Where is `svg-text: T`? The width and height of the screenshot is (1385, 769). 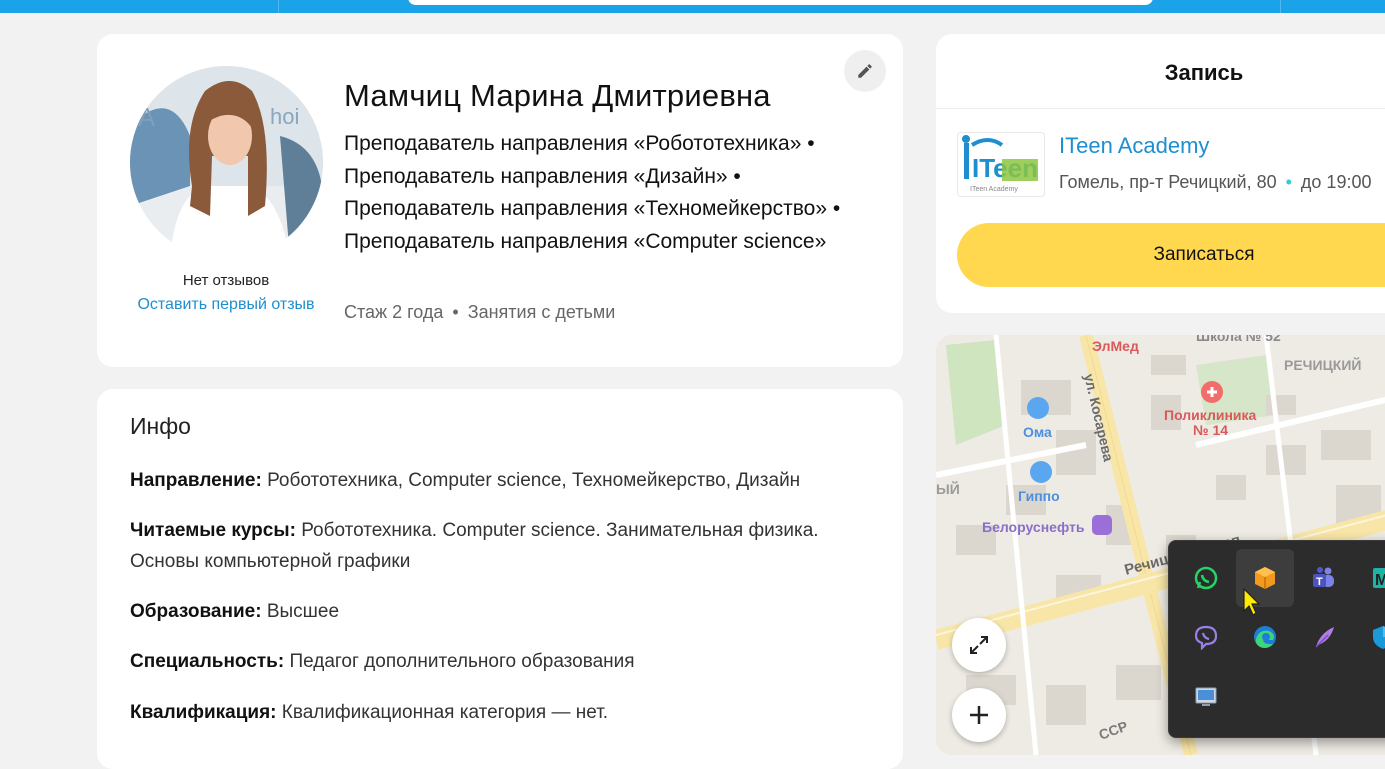
svg-text: T is located at coordinates (1319, 582).